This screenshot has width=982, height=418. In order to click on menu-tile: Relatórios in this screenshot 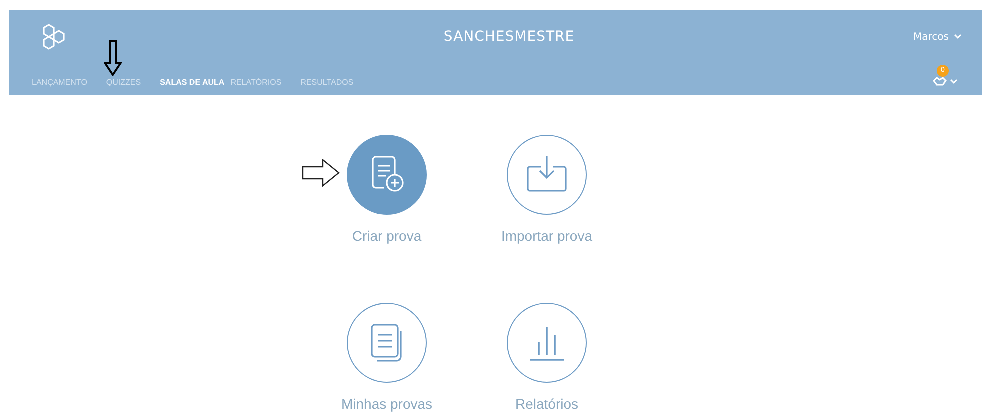, I will do `click(547, 360)`.